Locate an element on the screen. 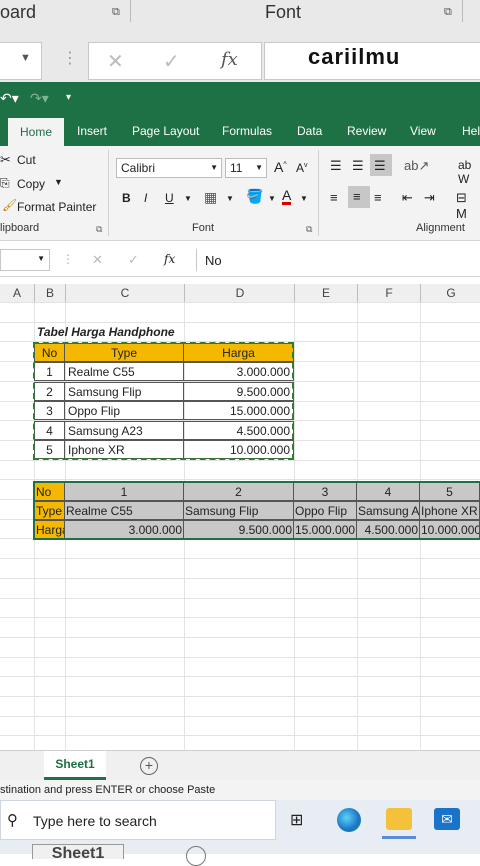 This screenshot has width=480, height=866. cut-button: Cut is located at coordinates (26, 160).